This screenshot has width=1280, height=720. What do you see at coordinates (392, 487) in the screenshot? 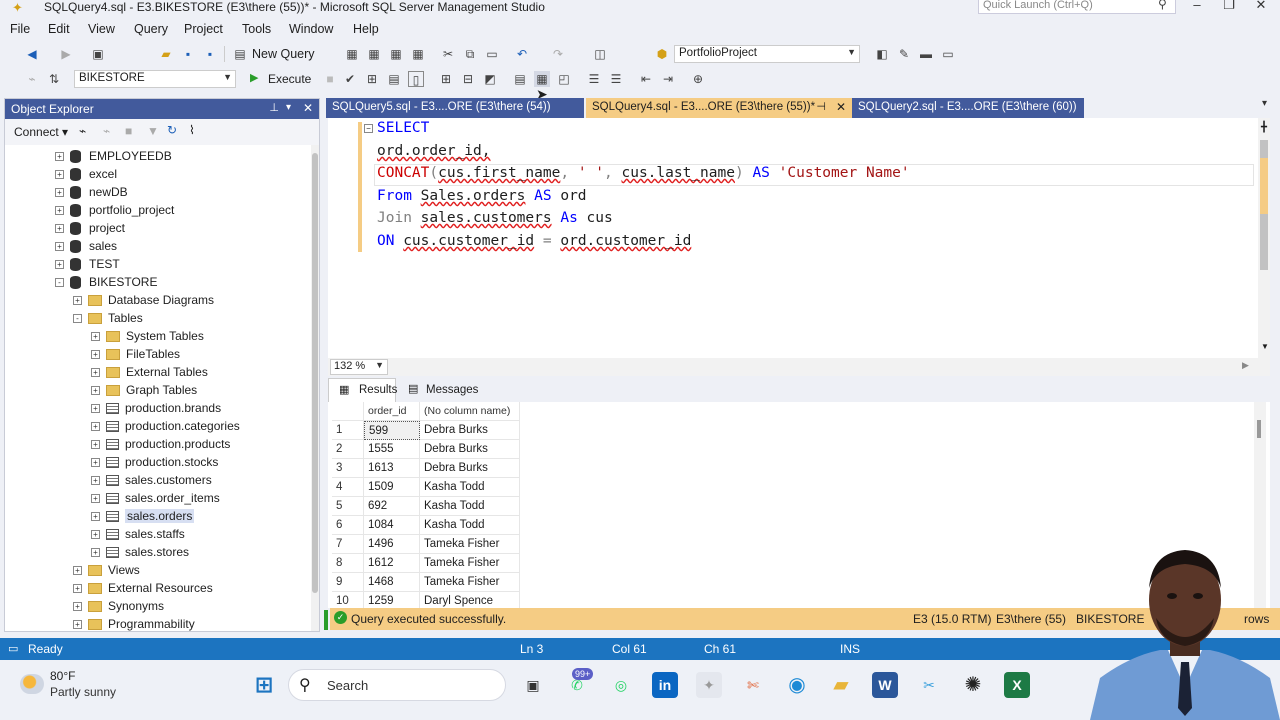
I see `cell-order-id: 1509` at bounding box center [392, 487].